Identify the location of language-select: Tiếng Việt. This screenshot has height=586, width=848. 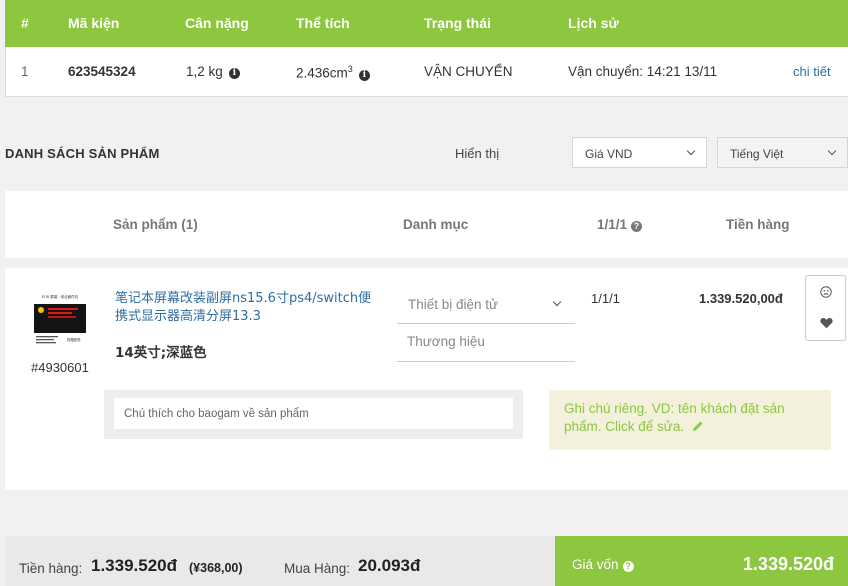
(782, 152).